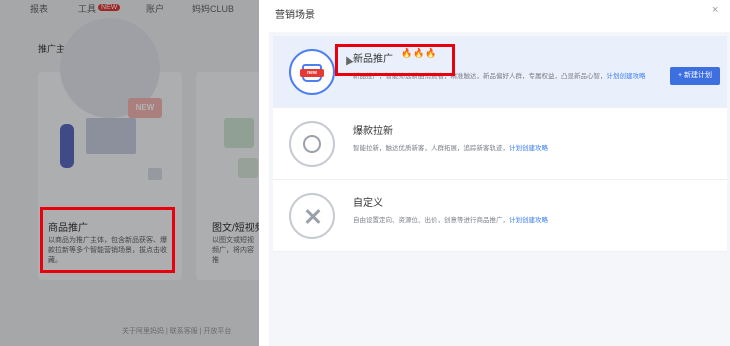 This screenshot has width=730, height=346. Describe the element at coordinates (715, 10) in the screenshot. I see `close-icon: ×` at that location.